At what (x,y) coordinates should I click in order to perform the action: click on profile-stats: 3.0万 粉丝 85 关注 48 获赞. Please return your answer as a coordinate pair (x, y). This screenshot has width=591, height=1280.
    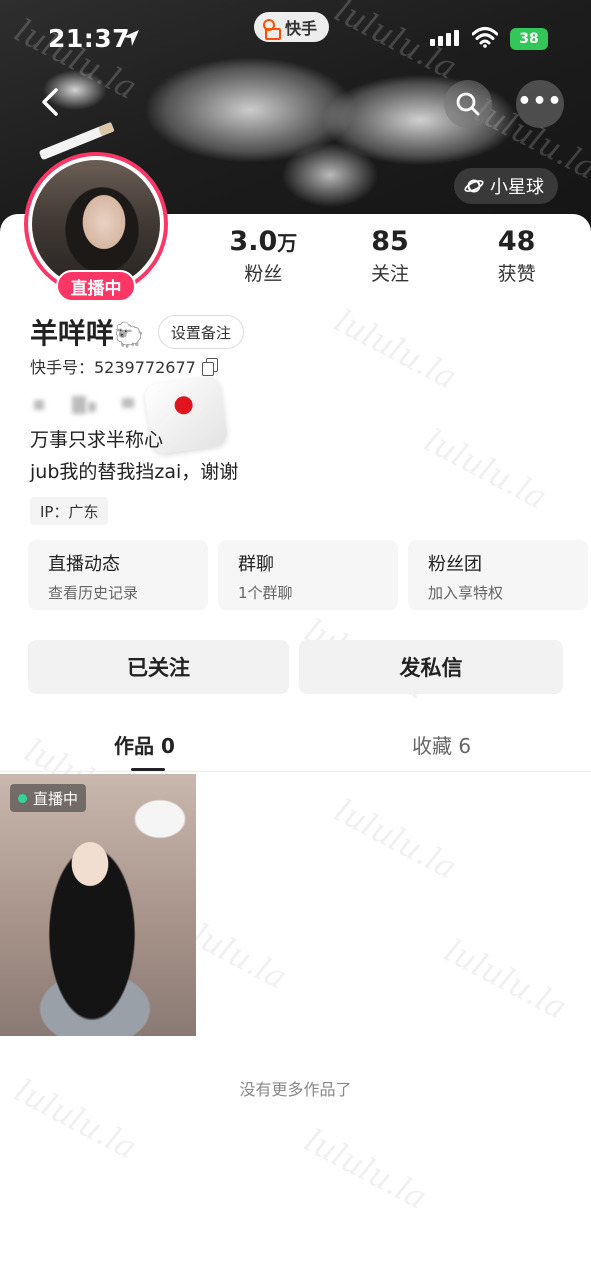
    Looking at the image, I should click on (390, 256).